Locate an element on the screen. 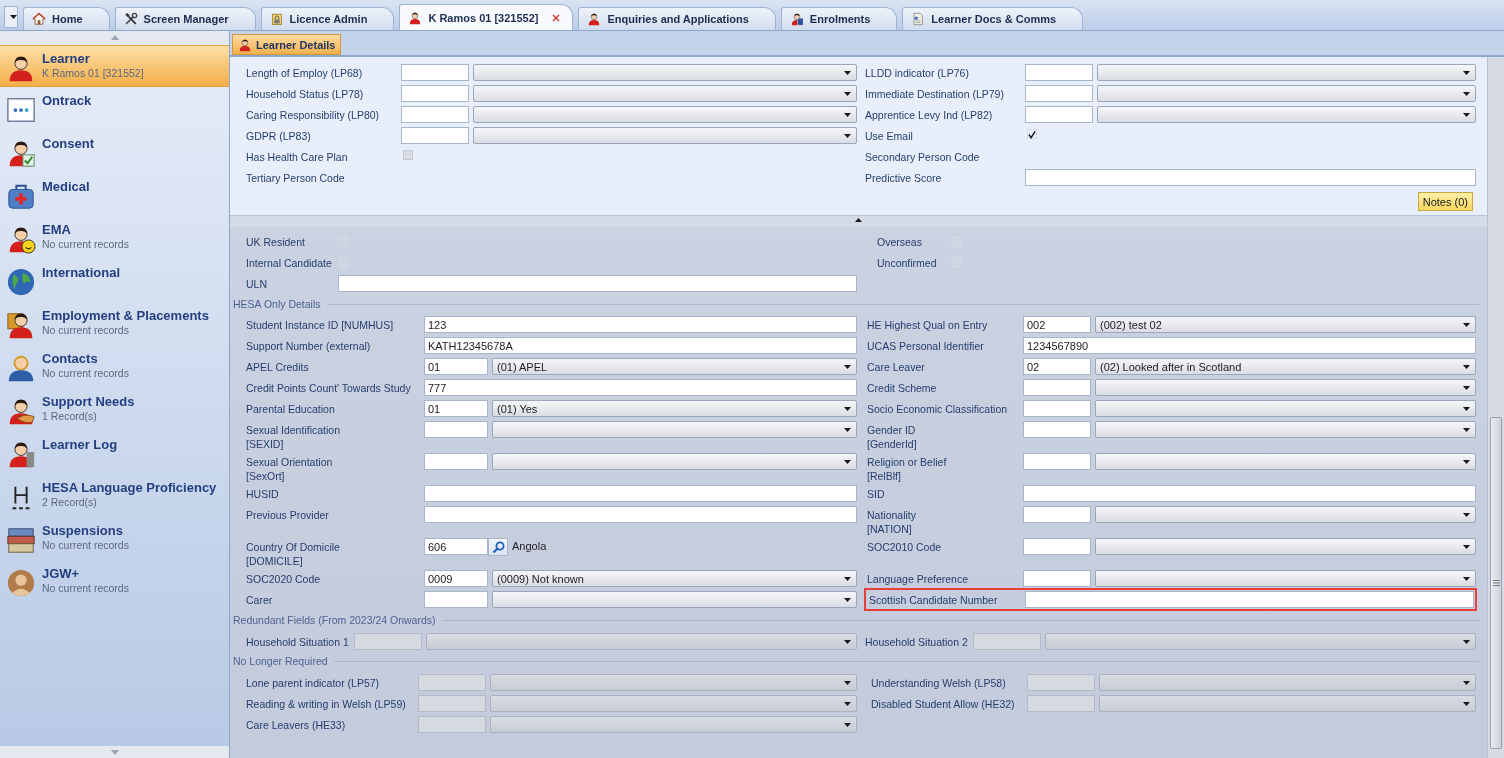  sidebar-item: Consent is located at coordinates (114, 152).